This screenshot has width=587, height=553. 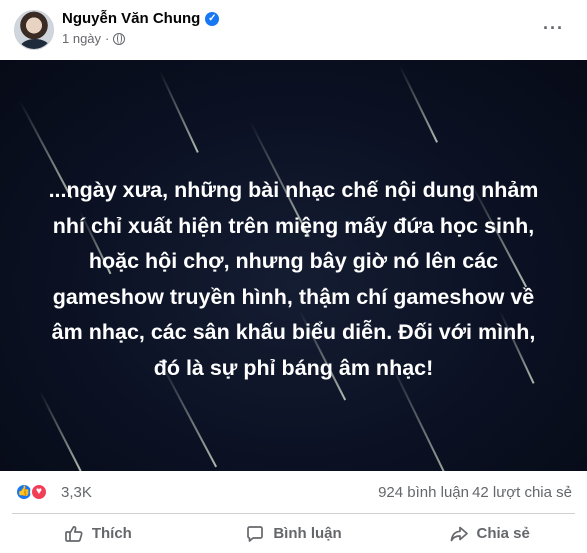 I want to click on post-meta: 1 ngày ·, so click(x=94, y=38).